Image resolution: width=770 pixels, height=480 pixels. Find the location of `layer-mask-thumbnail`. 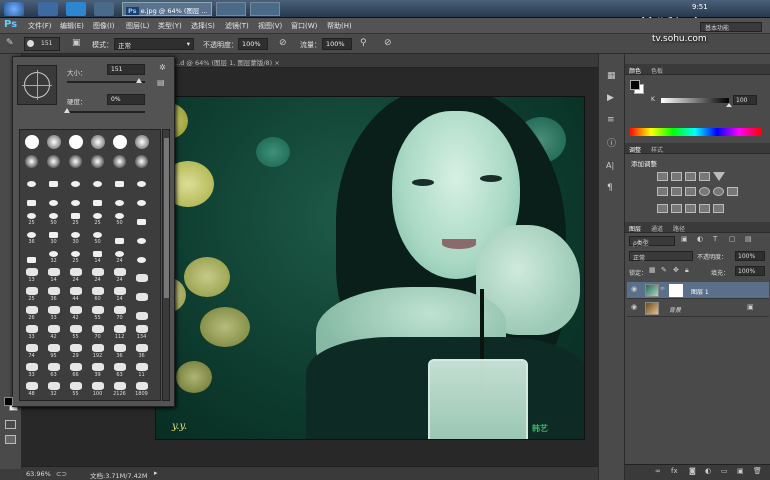

layer-mask-thumbnail is located at coordinates (676, 290).